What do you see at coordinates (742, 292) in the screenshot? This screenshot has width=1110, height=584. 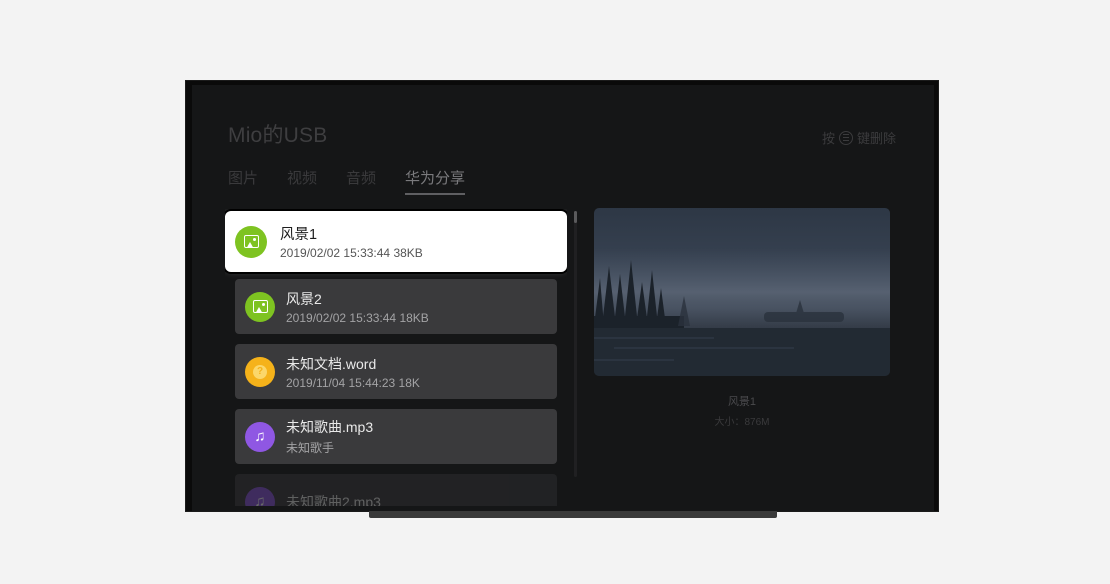 I see `preview-image` at bounding box center [742, 292].